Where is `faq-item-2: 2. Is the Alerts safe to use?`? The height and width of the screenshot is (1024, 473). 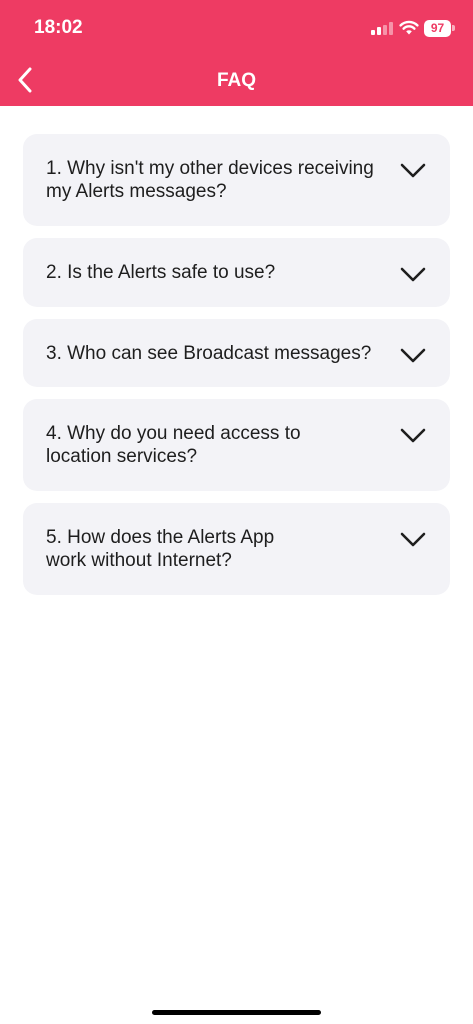
faq-item-2: 2. Is the Alerts safe to use? is located at coordinates (236, 272).